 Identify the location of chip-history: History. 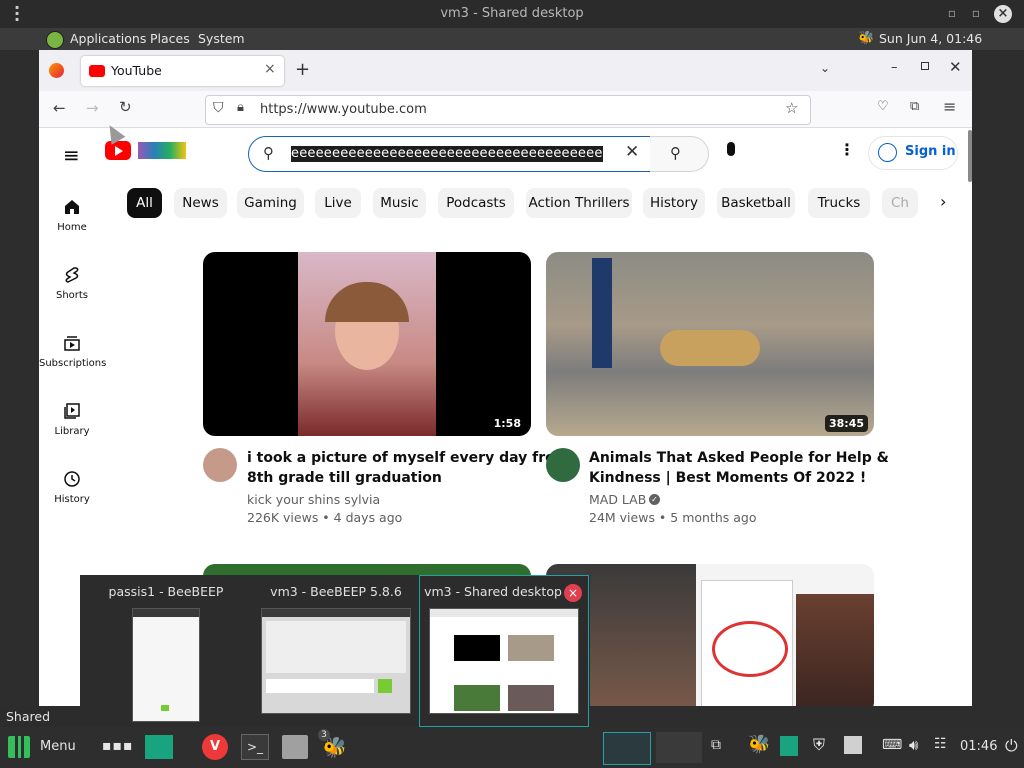
(674, 203).